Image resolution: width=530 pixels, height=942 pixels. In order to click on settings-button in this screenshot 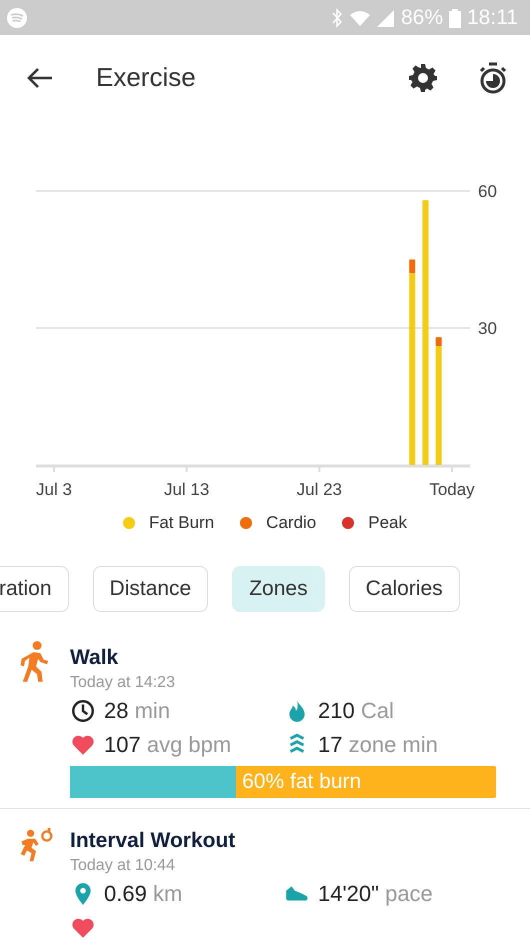, I will do `click(423, 77)`.